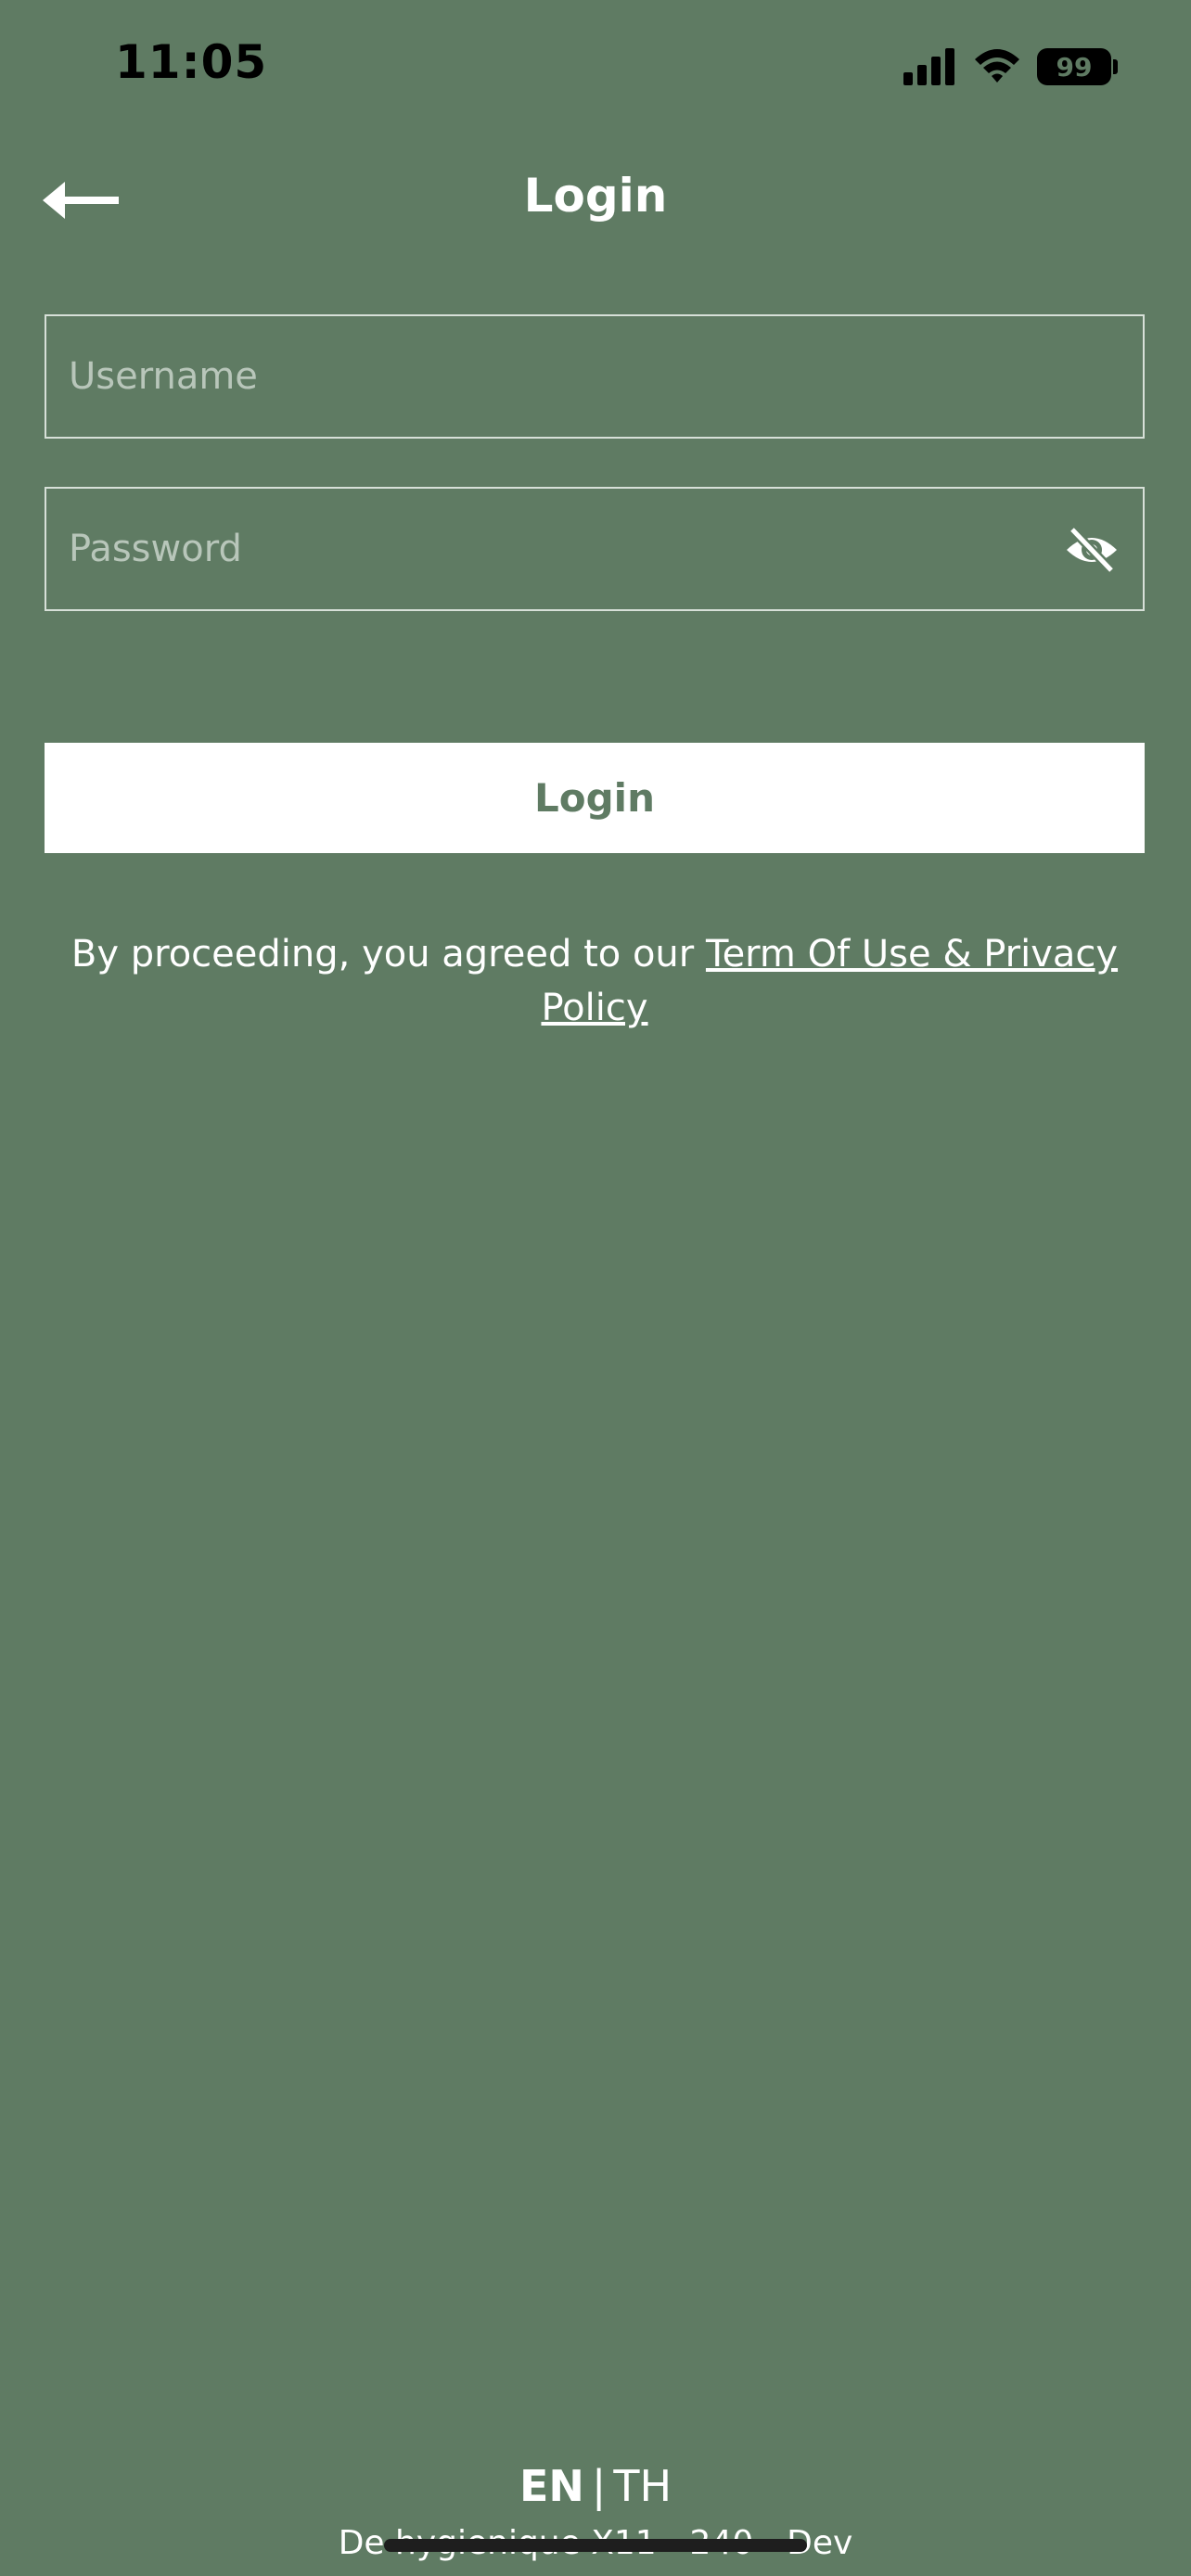  What do you see at coordinates (382, 955) in the screenshot?
I see `terms-prefix: By proceeding, you agreed to our` at bounding box center [382, 955].